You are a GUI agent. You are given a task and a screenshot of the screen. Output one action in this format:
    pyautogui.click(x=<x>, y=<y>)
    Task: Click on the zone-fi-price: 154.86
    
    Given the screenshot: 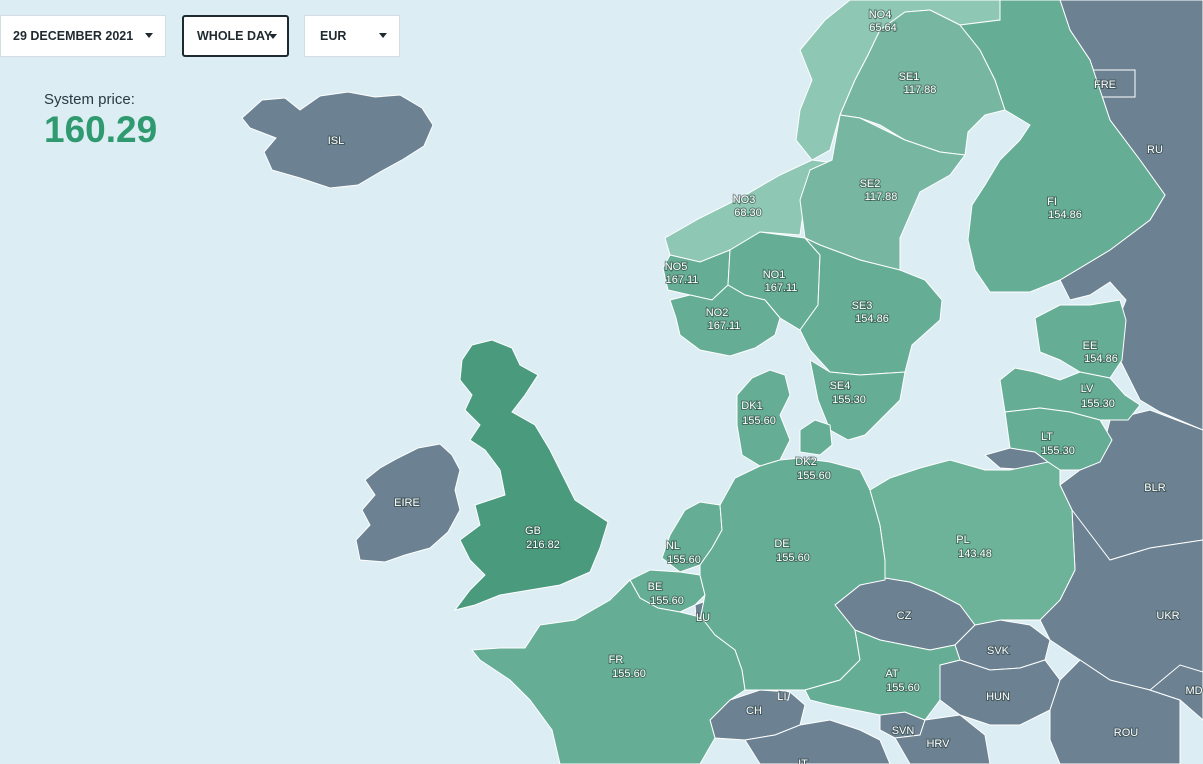 What is the action you would take?
    pyautogui.click(x=1065, y=215)
    